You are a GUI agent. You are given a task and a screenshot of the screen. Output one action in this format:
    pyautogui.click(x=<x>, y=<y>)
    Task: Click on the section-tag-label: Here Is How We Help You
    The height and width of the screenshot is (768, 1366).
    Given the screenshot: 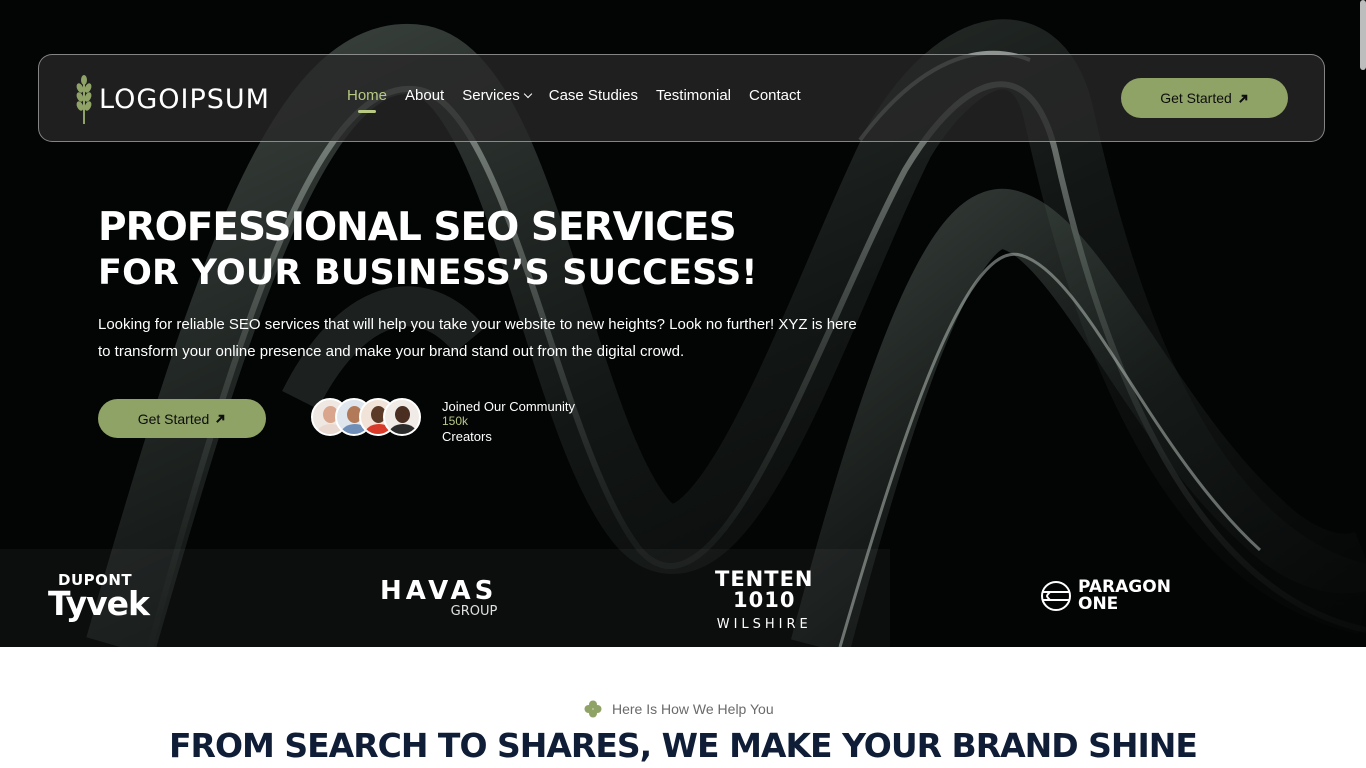 What is the action you would take?
    pyautogui.click(x=693, y=709)
    